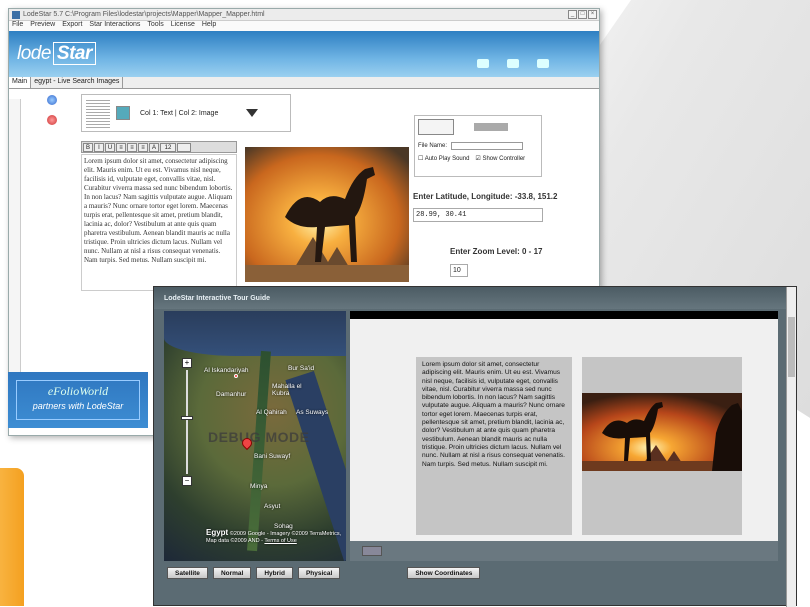 This screenshot has height=607, width=810. I want to click on vertical-scrollbar, so click(791, 447).